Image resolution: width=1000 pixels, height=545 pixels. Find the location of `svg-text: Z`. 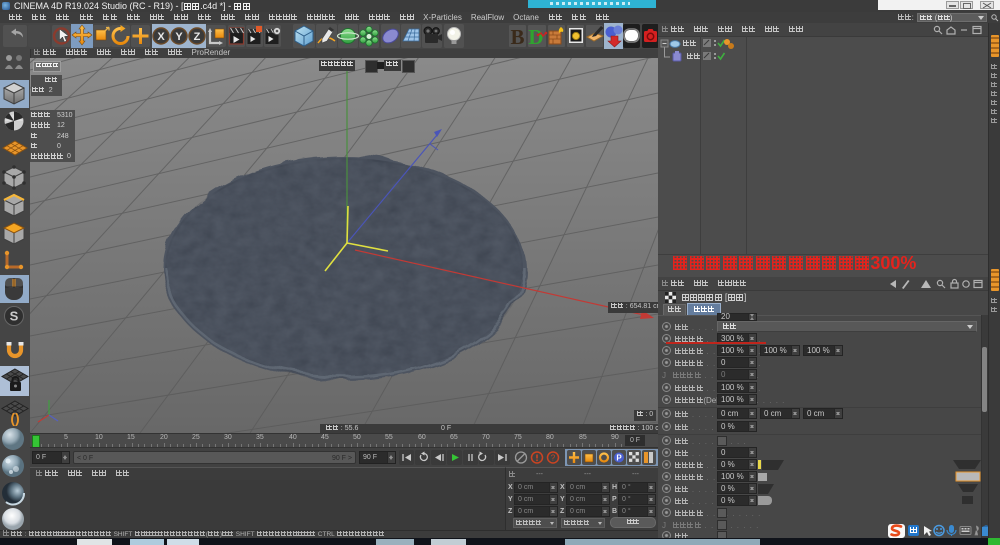

svg-text: Z is located at coordinates (197, 37).